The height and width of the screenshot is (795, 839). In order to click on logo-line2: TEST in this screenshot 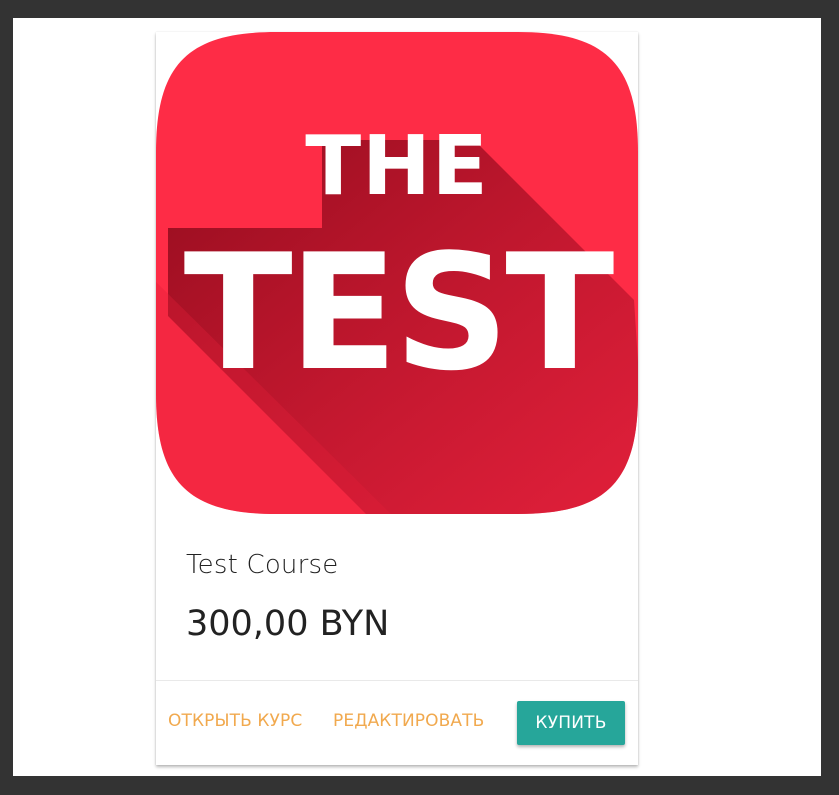, I will do `click(399, 312)`.